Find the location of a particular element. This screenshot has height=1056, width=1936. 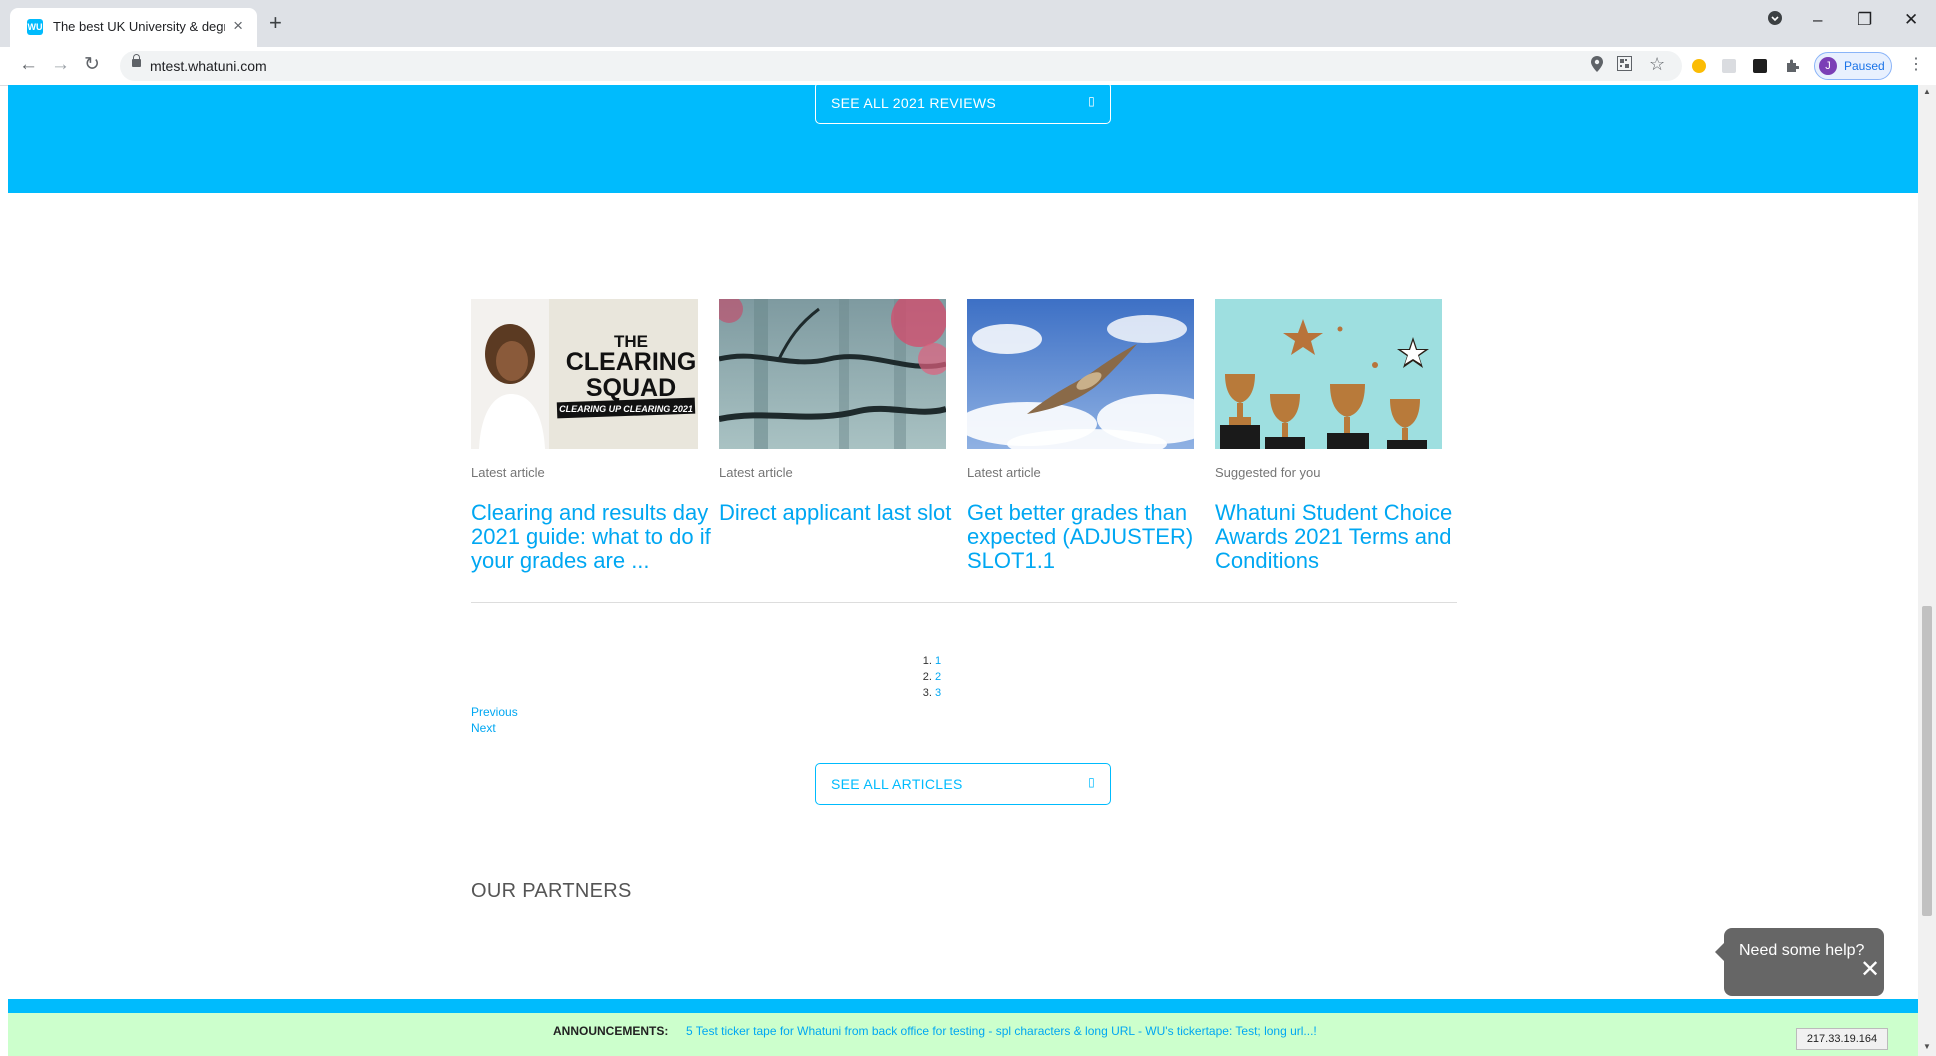

scroll-up-arrow-icon: ▲ is located at coordinates (1927, 91).